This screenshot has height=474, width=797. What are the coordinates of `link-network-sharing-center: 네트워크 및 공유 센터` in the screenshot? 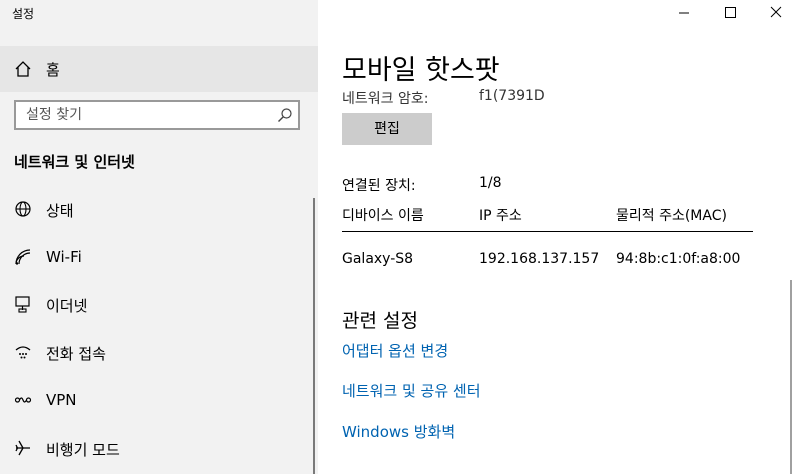 It's located at (411, 390).